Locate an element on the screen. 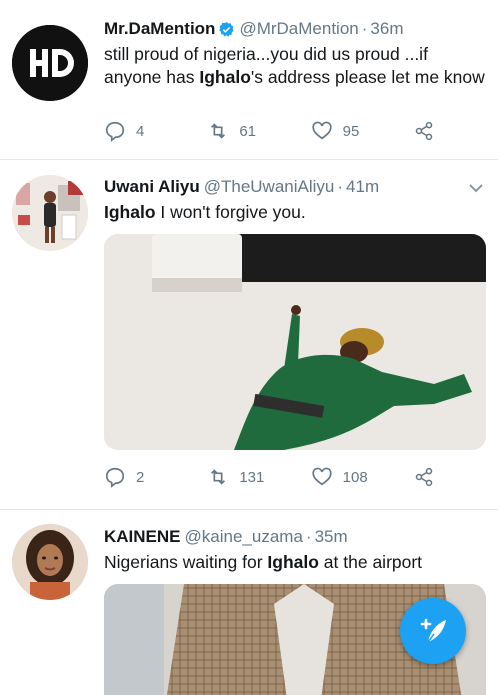 This screenshot has height=695, width=498. retweet-count: 61 is located at coordinates (248, 131).